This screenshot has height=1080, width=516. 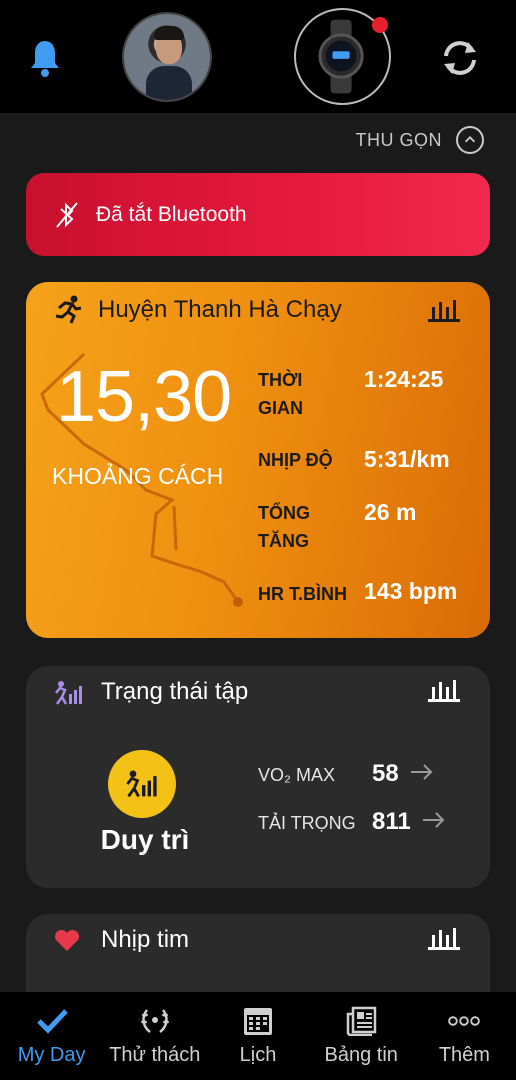 I want to click on stat-ascent-label: TỔNG TĂNG, so click(x=284, y=527).